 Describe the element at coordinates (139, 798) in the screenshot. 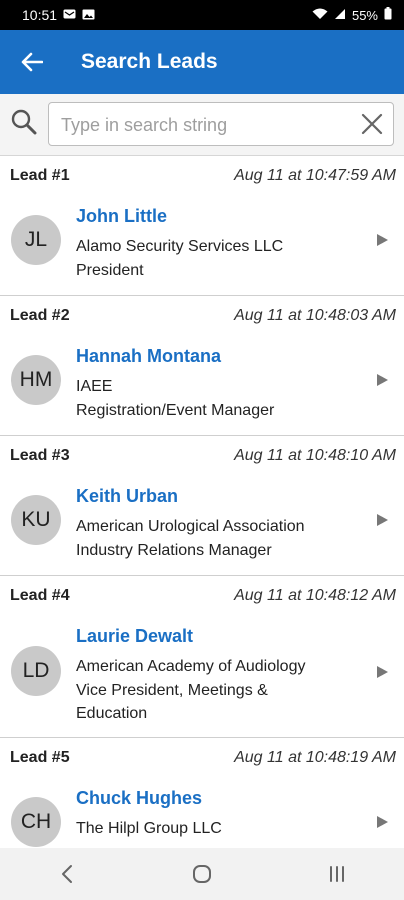

I see `lead-name: Chuck Hughes` at that location.